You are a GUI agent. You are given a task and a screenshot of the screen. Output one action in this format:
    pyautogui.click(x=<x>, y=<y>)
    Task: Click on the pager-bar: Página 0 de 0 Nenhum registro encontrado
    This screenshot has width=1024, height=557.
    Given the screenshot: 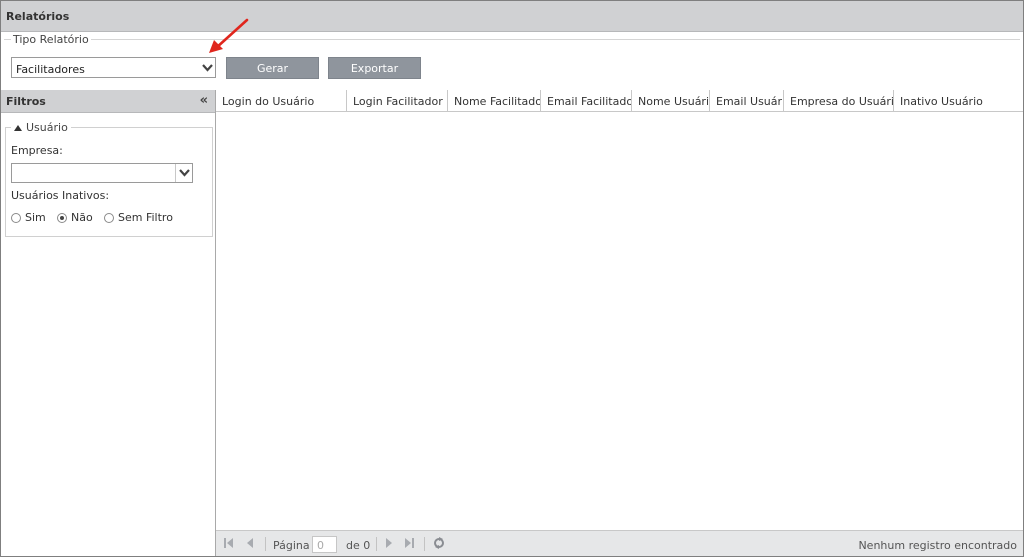 What is the action you would take?
    pyautogui.click(x=619, y=543)
    